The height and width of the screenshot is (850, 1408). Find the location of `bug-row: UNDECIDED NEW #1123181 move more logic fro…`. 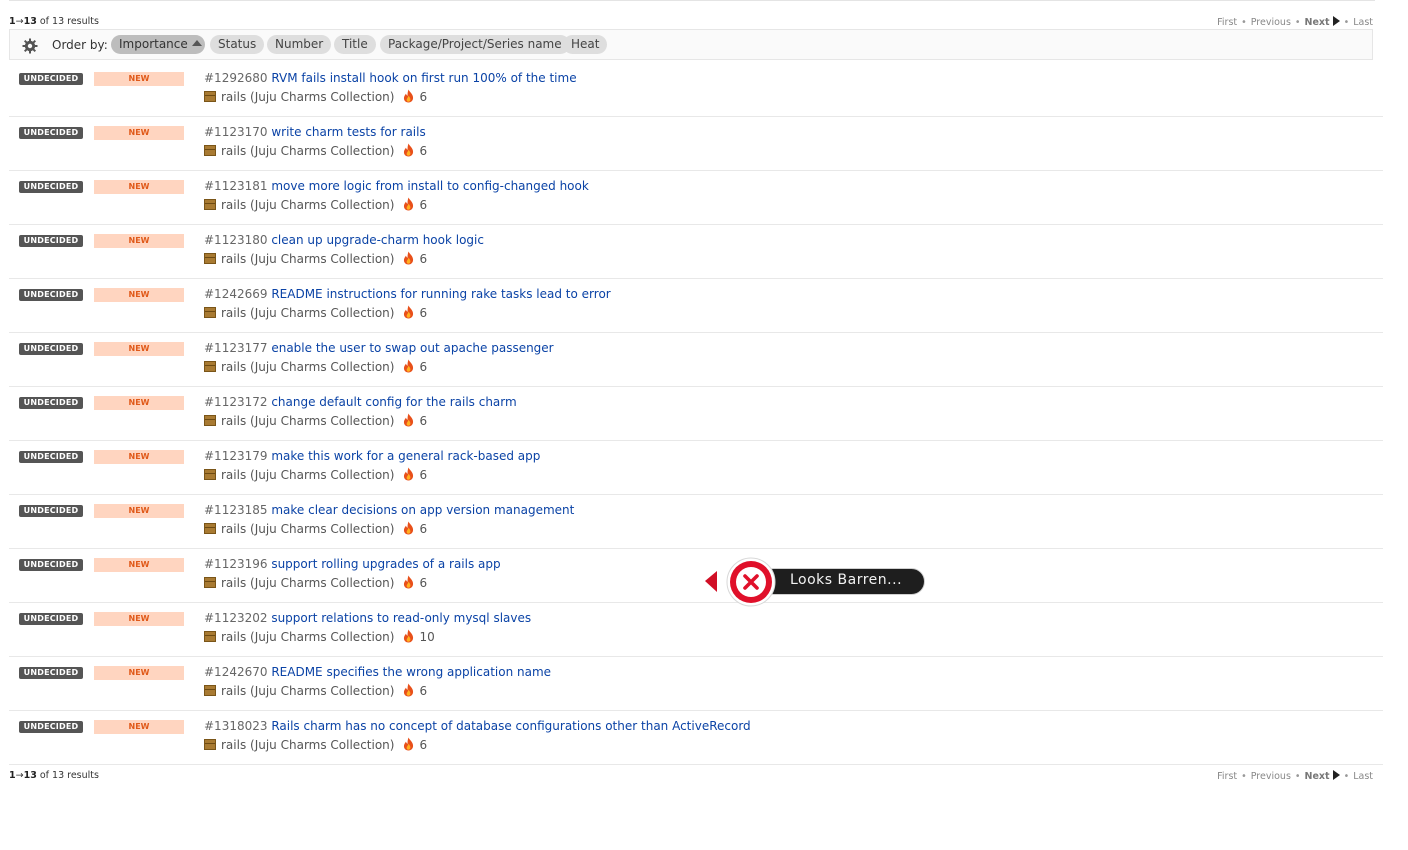

bug-row: UNDECIDED NEW #1123181 move more logic fro… is located at coordinates (696, 198).